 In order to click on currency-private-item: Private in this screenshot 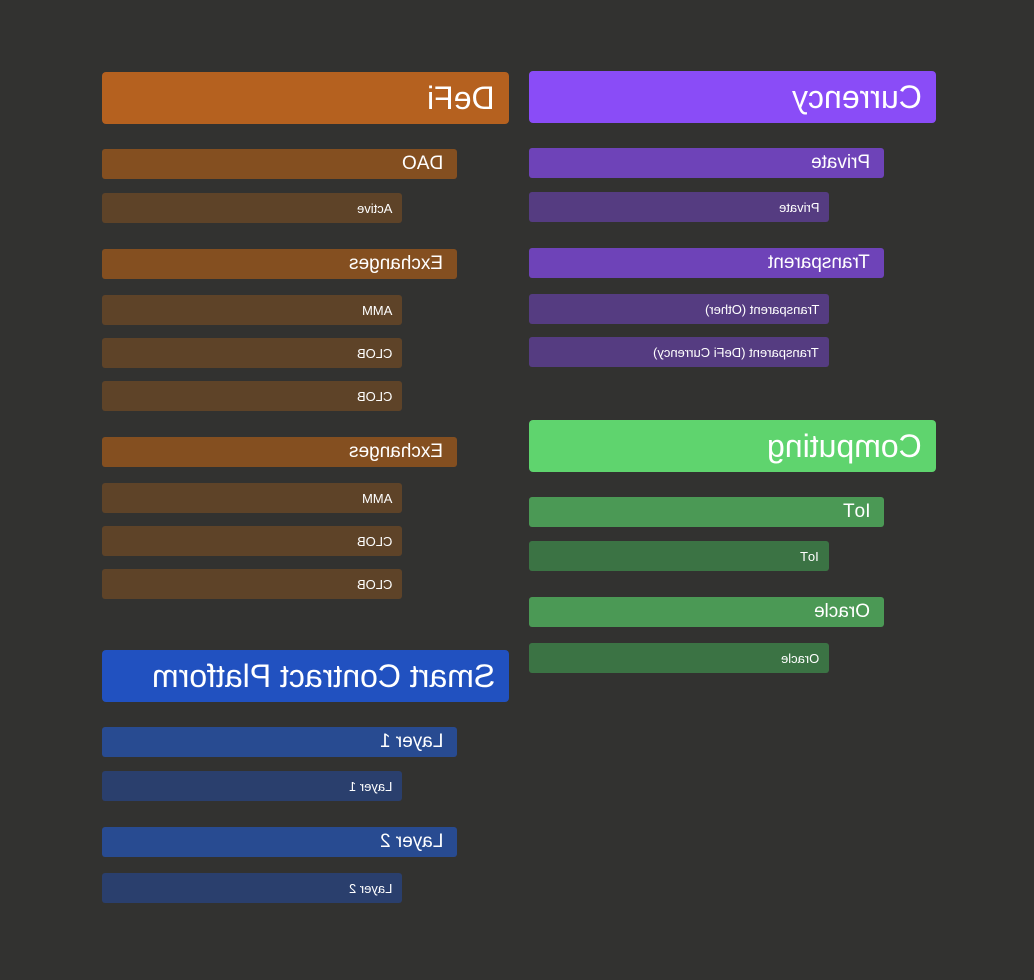, I will do `click(679, 207)`.